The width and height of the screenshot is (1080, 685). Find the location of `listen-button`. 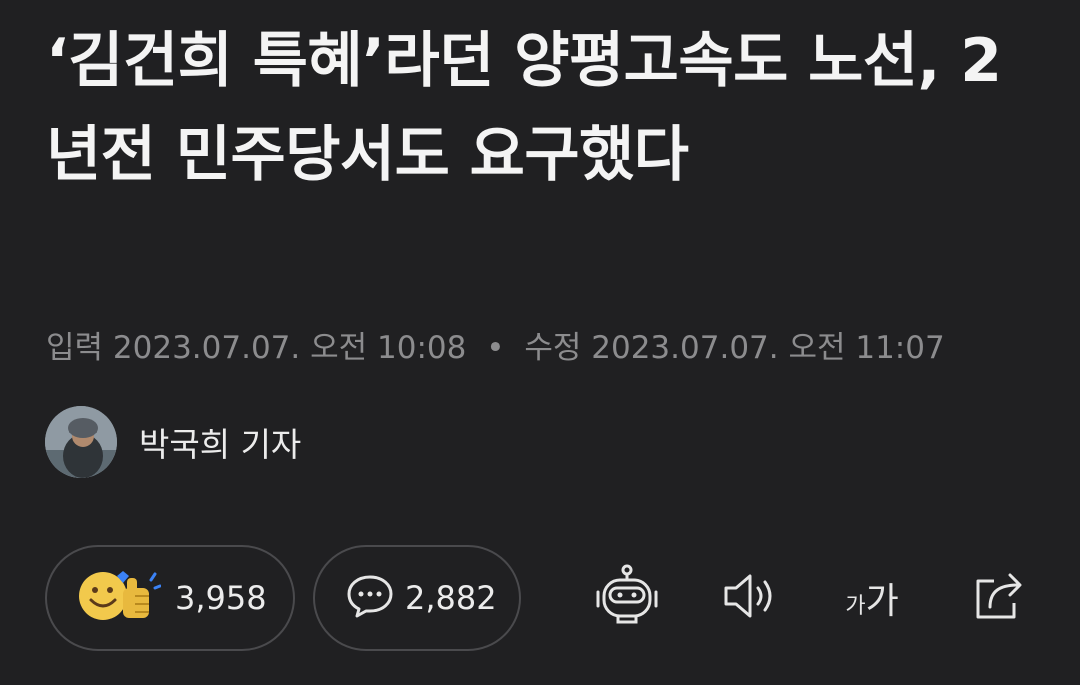

listen-button is located at coordinates (750, 598).